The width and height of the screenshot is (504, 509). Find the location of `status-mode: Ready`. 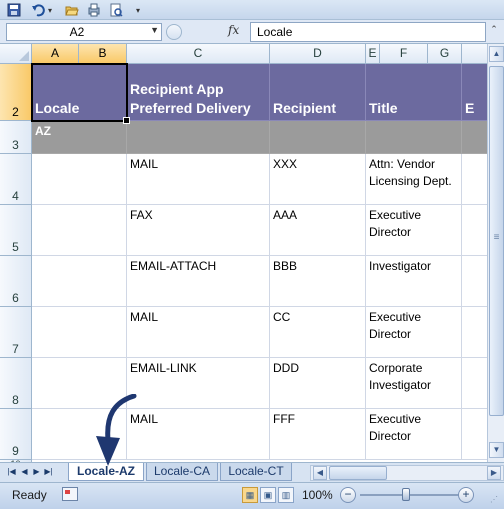

status-mode: Ready is located at coordinates (29, 495).